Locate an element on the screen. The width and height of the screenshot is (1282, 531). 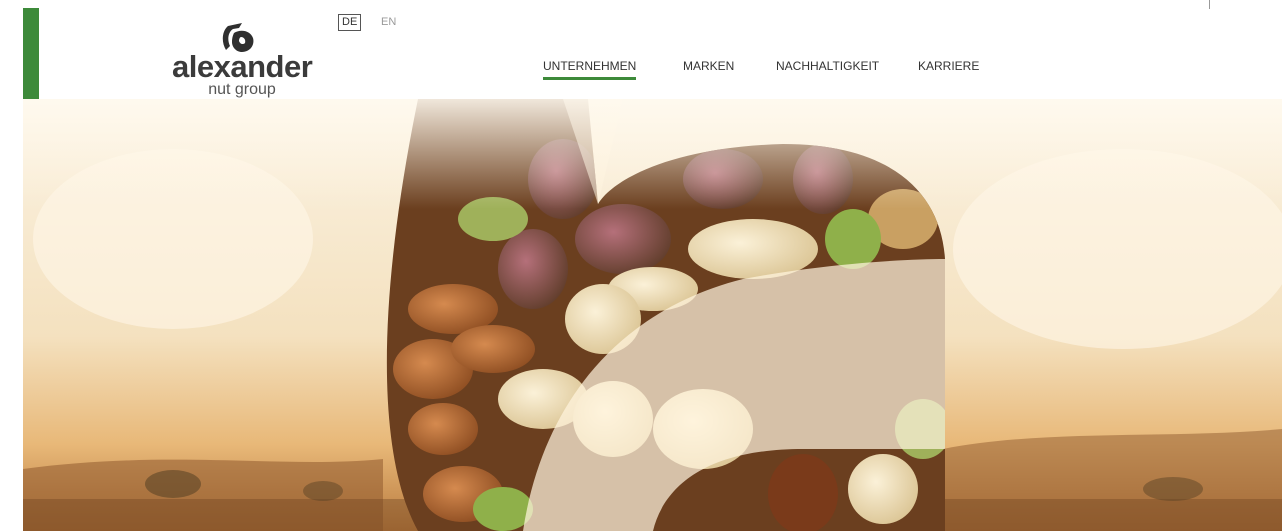
nav-item-karriere: KARRIERE is located at coordinates (948, 66).